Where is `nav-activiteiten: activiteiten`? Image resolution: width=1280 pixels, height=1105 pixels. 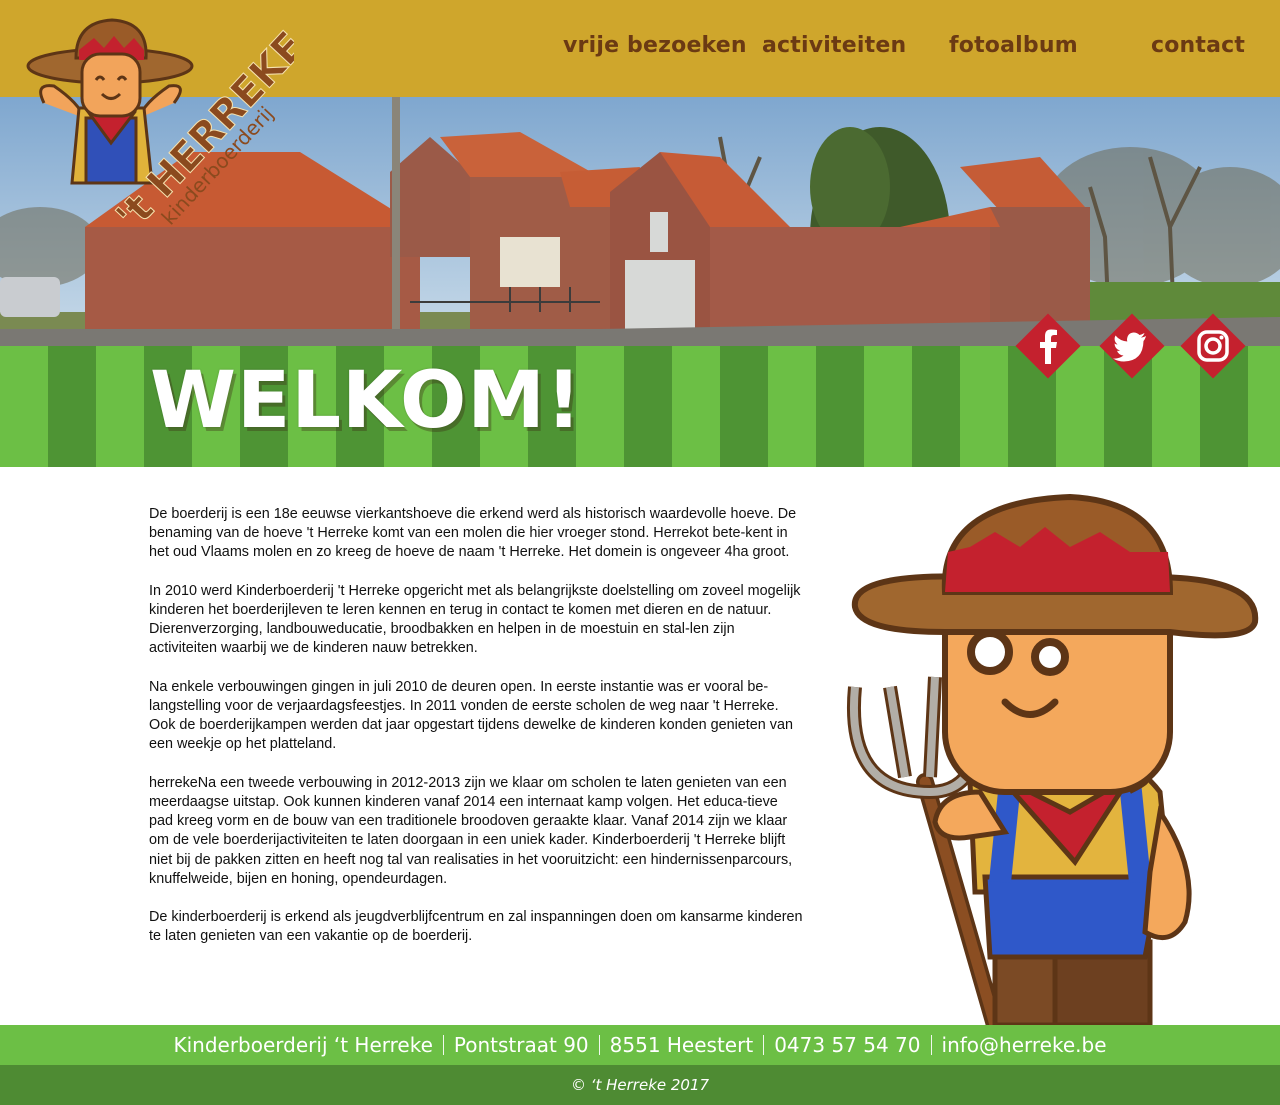
nav-activiteiten: activiteiten is located at coordinates (834, 45).